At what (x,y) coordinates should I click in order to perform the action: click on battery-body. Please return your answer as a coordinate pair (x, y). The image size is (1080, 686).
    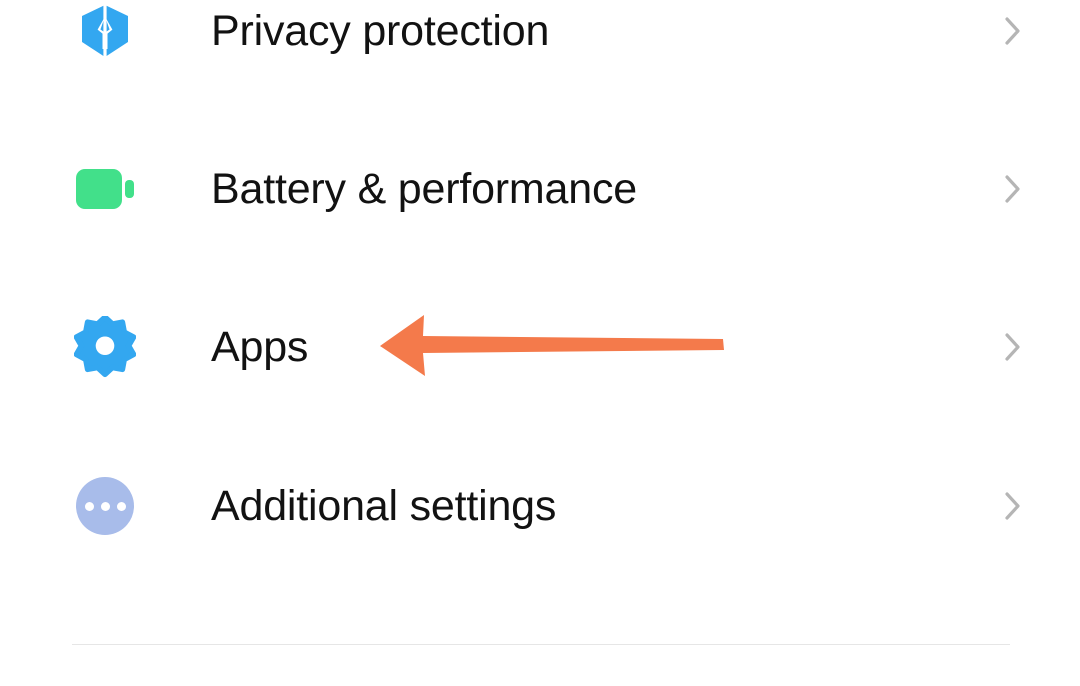
    Looking at the image, I should click on (99, 189).